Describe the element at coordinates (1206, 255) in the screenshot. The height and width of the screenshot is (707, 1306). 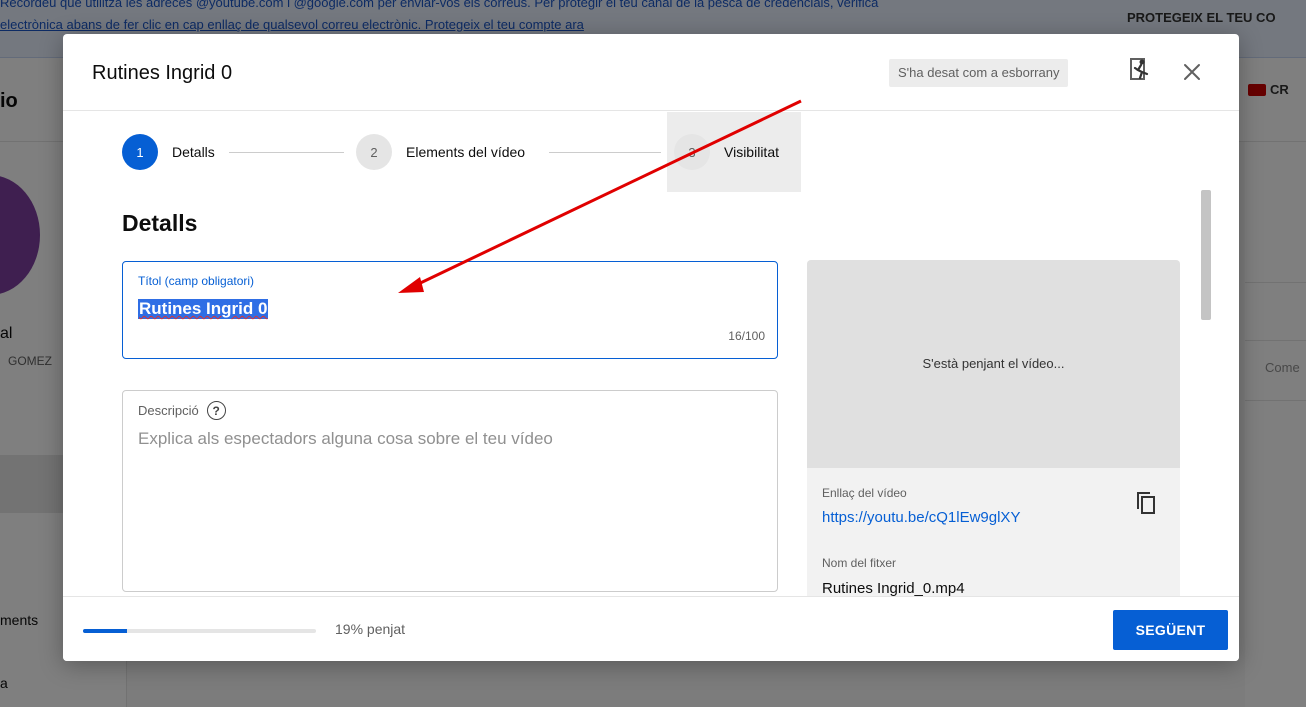
I see `scrollbar-thumb` at that location.